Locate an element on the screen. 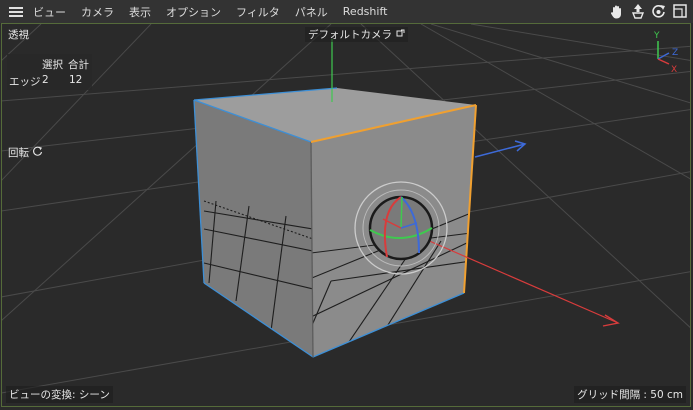  camera-label: デフォルトカメラ is located at coordinates (357, 34).